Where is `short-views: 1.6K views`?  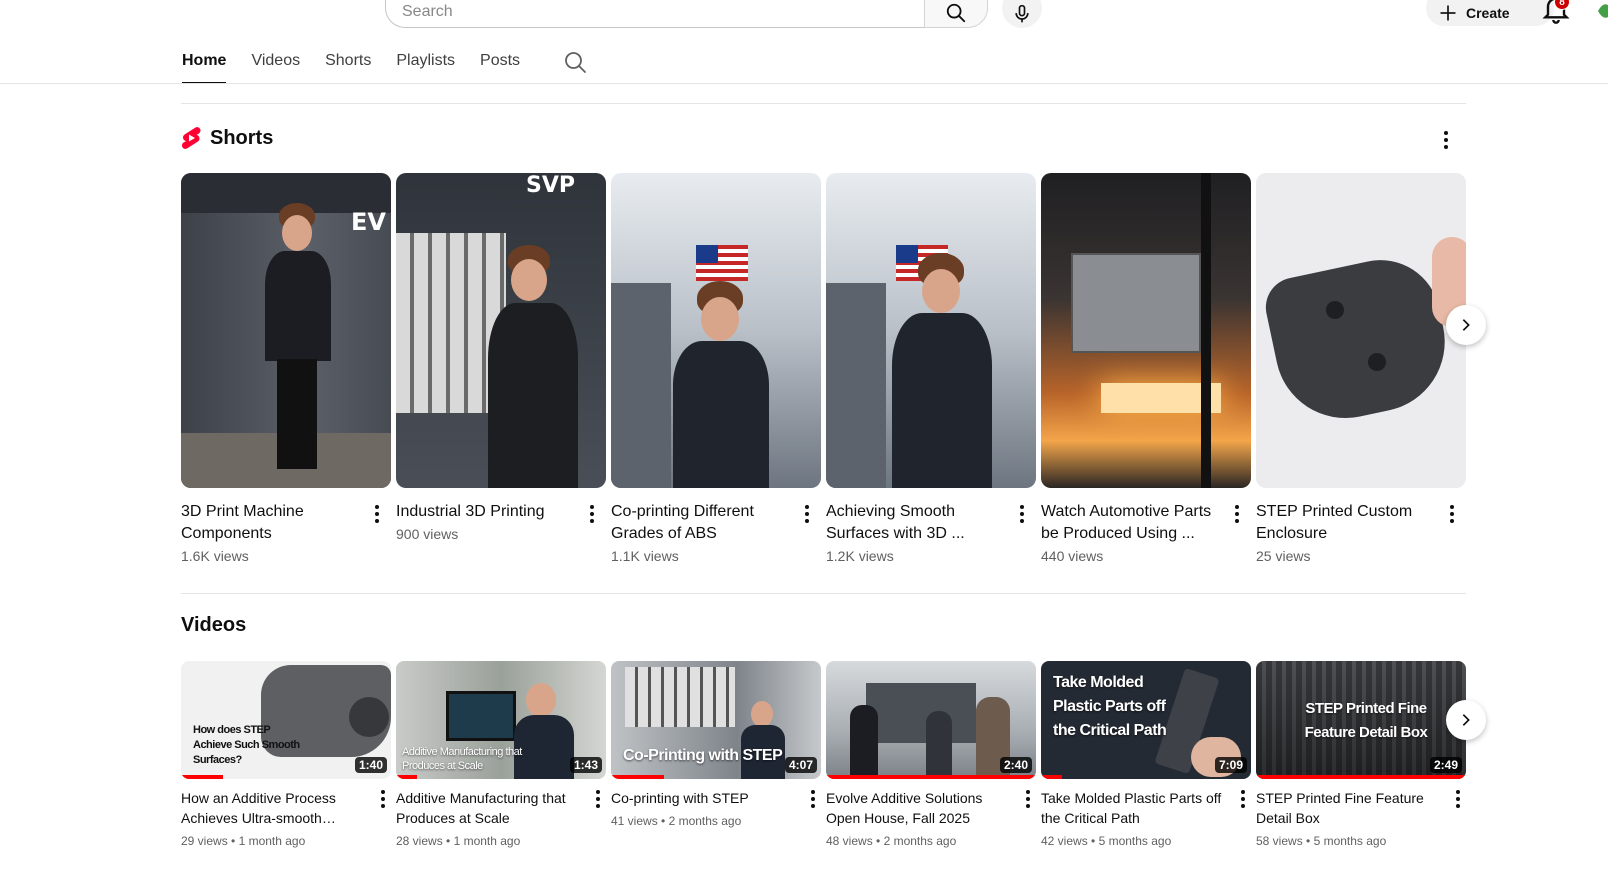 short-views: 1.6K views is located at coordinates (215, 556).